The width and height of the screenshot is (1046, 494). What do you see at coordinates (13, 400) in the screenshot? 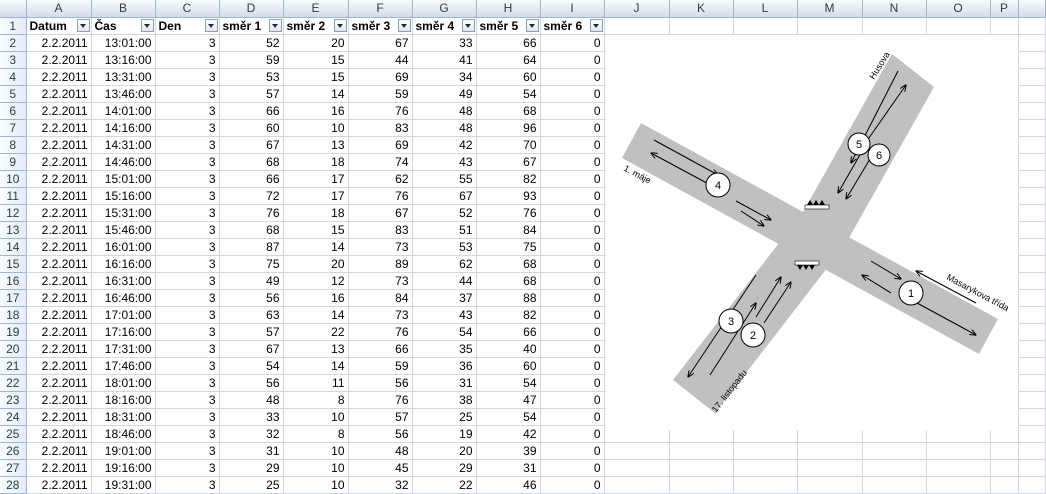
I see `row-header: 23` at bounding box center [13, 400].